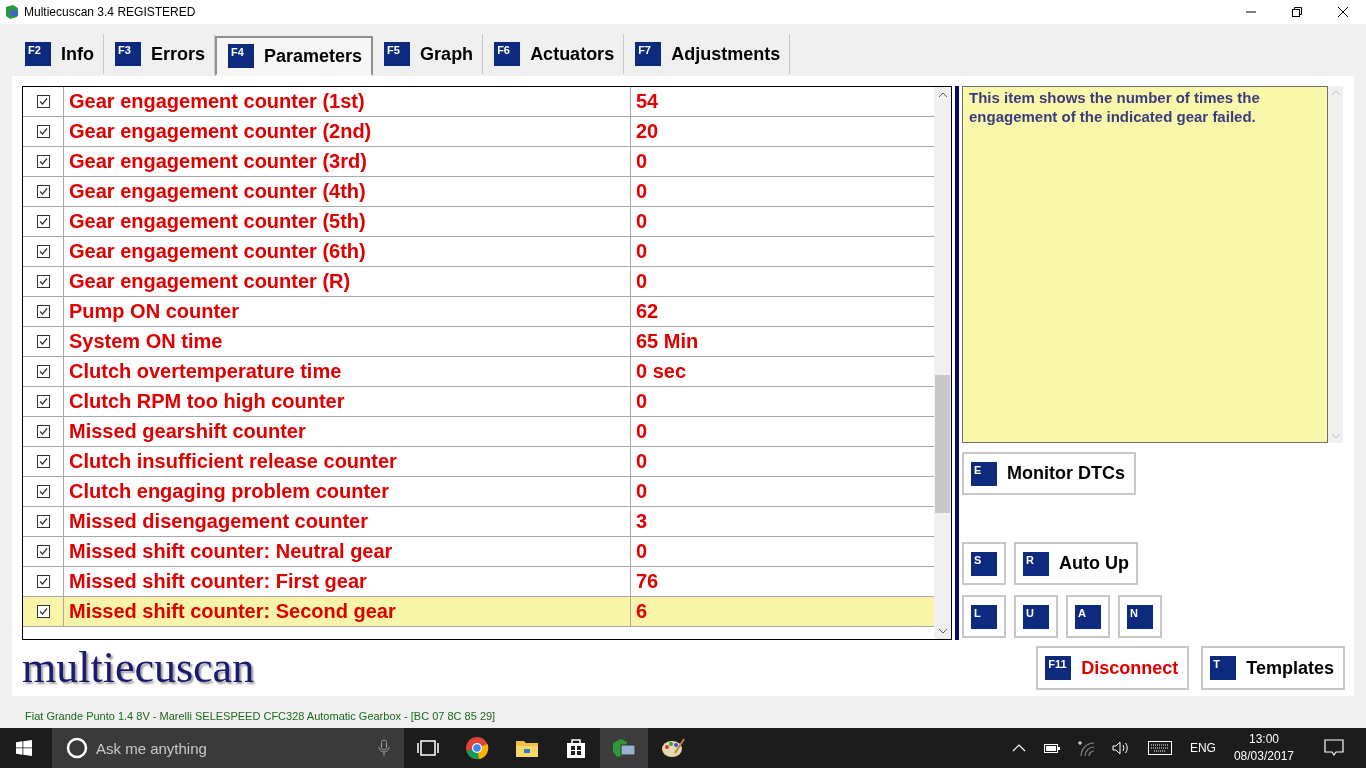 The image size is (1366, 768). I want to click on description-text: This item shows the number of times the engagement of the indicated gear failed., so click(1145, 264).